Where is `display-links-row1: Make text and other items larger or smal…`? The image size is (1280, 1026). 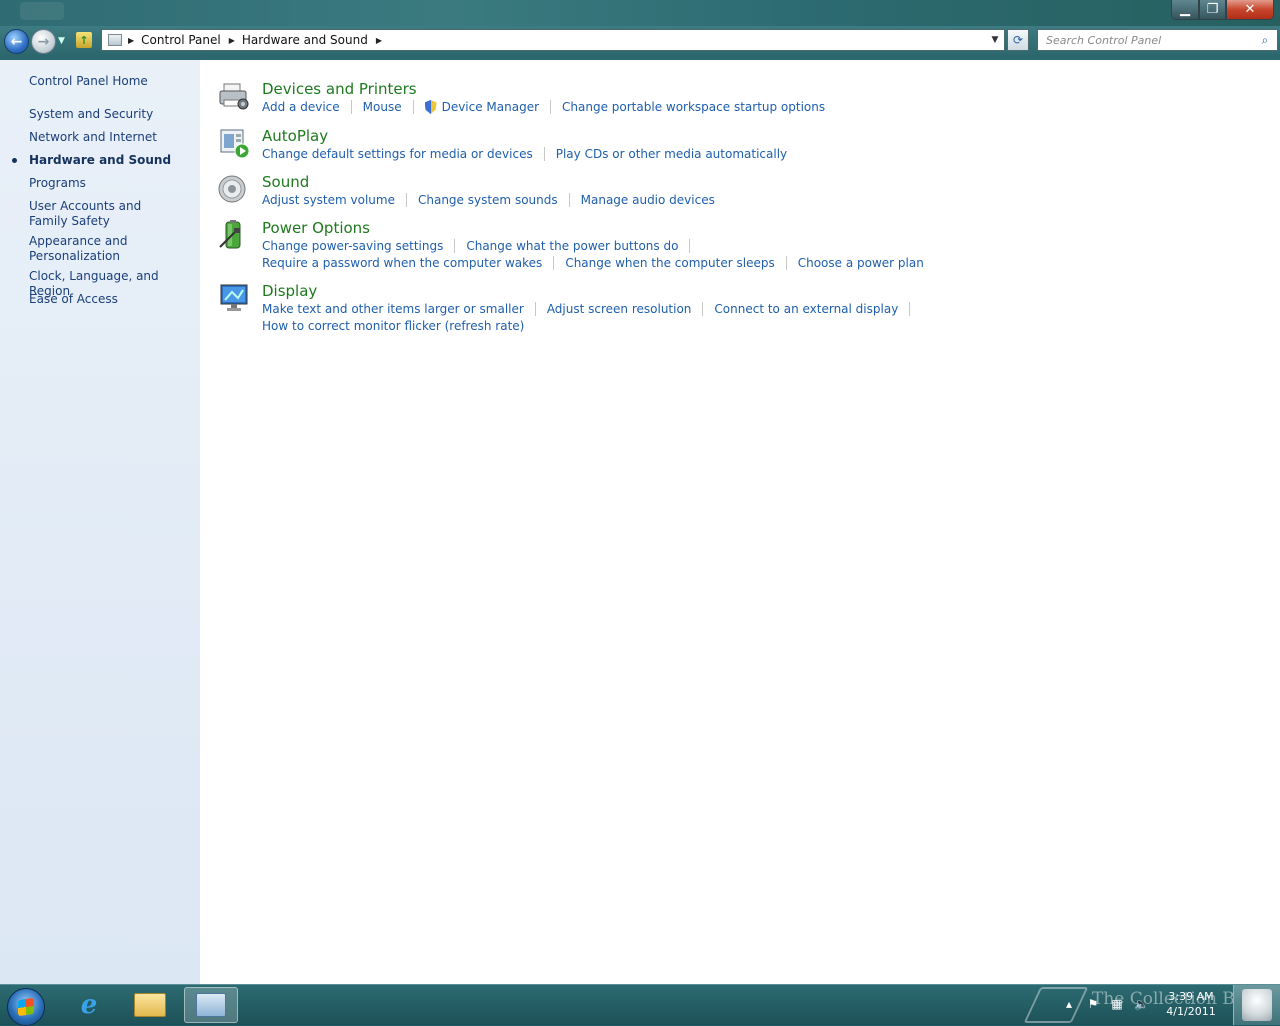
display-links-row1: Make text and other items larger or smal… is located at coordinates (591, 309).